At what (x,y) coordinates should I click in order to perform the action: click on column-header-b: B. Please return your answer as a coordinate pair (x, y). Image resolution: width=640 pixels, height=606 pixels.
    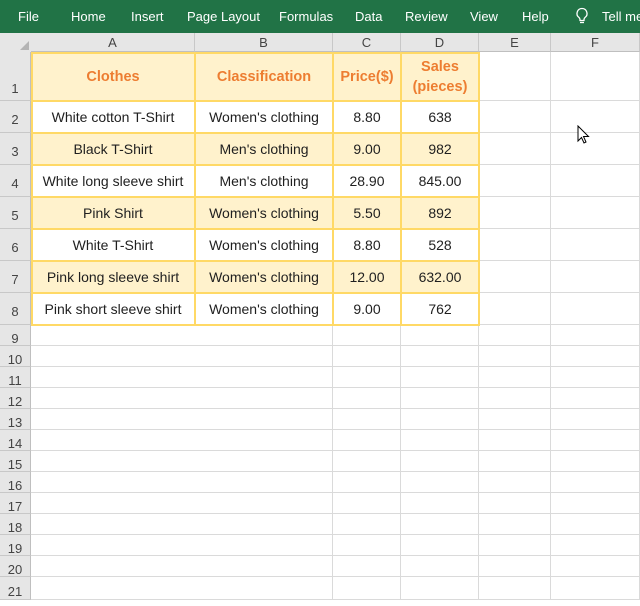
    Looking at the image, I should click on (264, 42).